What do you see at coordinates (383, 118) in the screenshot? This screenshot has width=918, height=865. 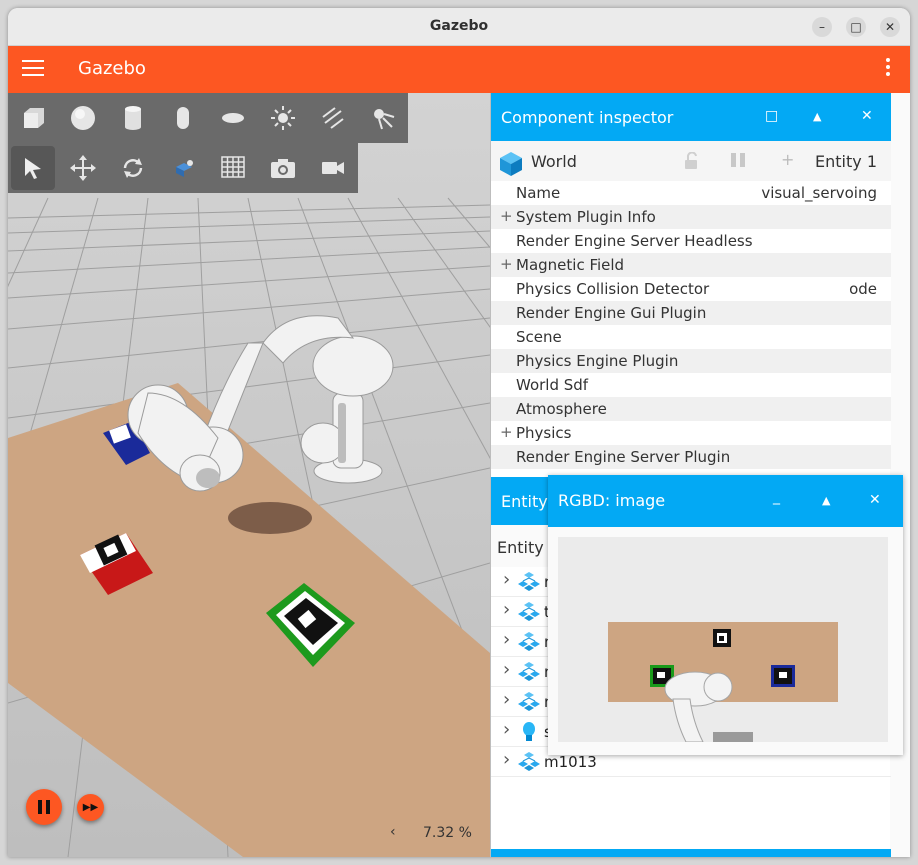 I see `spot-light-icon` at bounding box center [383, 118].